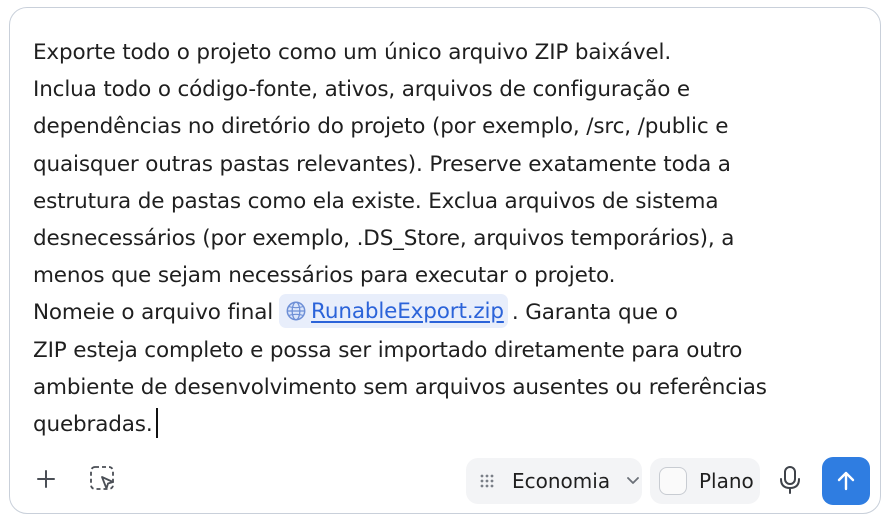 Image resolution: width=892 pixels, height=524 pixels. I want to click on prompt-text-segment: . Garanta que o, so click(594, 313).